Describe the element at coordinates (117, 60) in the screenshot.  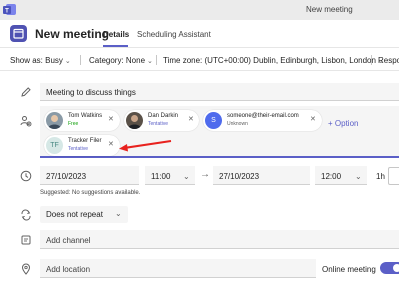
I see `category-label: Category: None` at that location.